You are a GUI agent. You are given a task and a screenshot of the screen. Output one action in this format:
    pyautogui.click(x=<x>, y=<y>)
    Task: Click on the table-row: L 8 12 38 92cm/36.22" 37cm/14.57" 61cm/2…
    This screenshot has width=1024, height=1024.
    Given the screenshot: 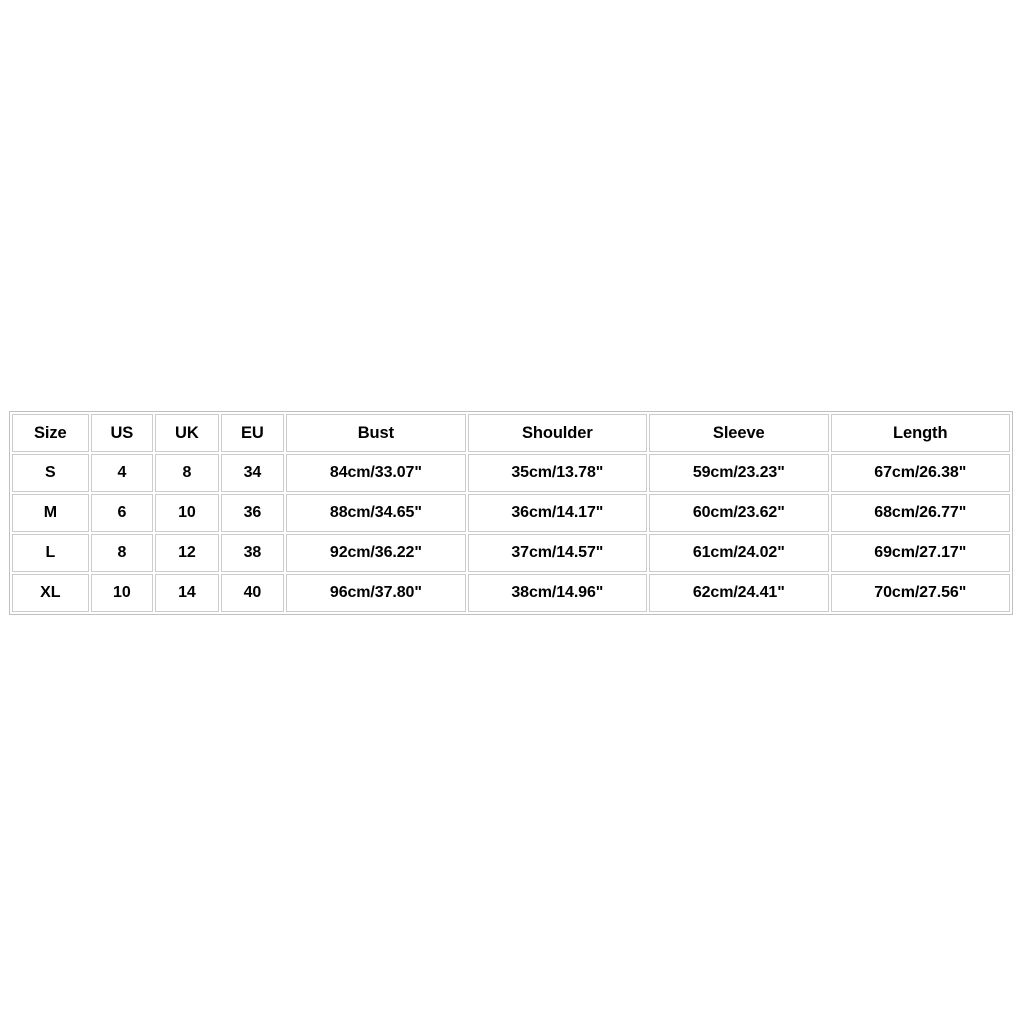 What is the action you would take?
    pyautogui.click(x=511, y=553)
    